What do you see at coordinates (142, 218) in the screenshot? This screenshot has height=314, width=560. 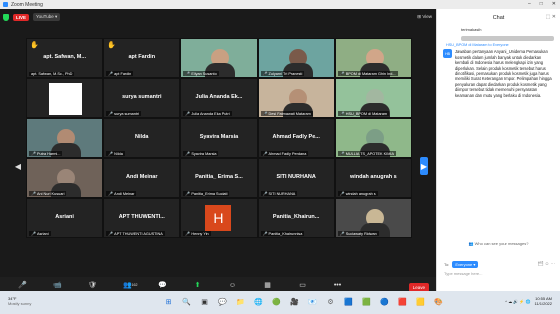 I see `participant-tile: APT THUWENTI... 🎤 APT THUWENTI AGUSTINA` at bounding box center [142, 218].